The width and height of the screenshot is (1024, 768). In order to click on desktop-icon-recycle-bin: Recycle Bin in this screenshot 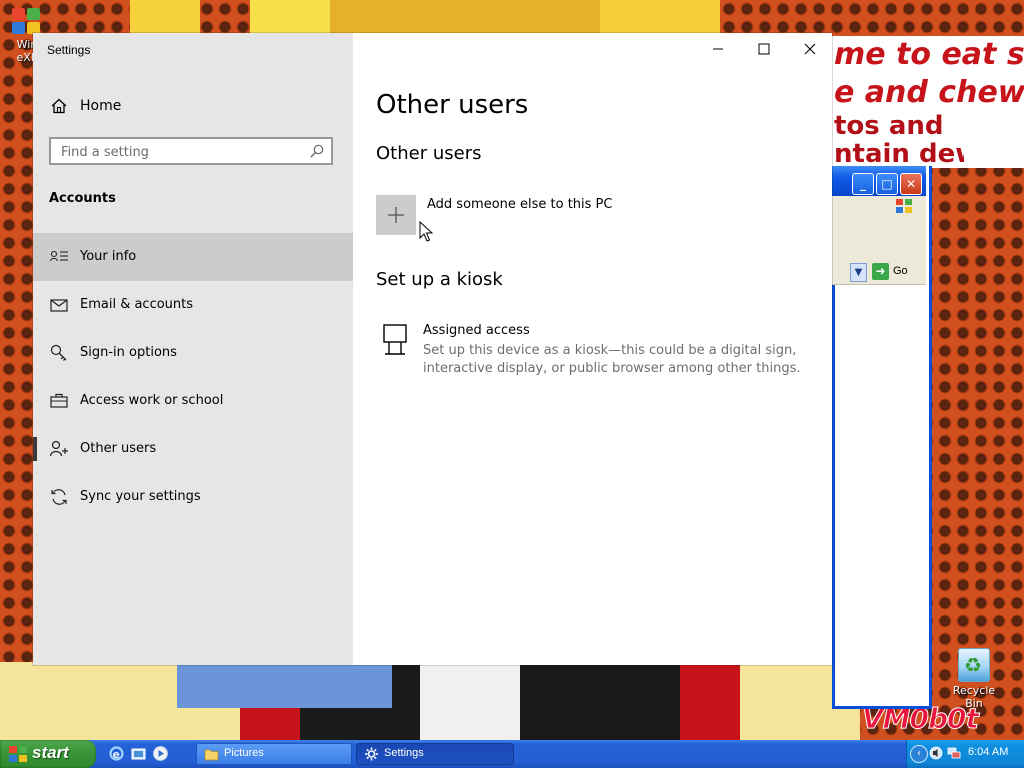, I will do `click(974, 679)`.